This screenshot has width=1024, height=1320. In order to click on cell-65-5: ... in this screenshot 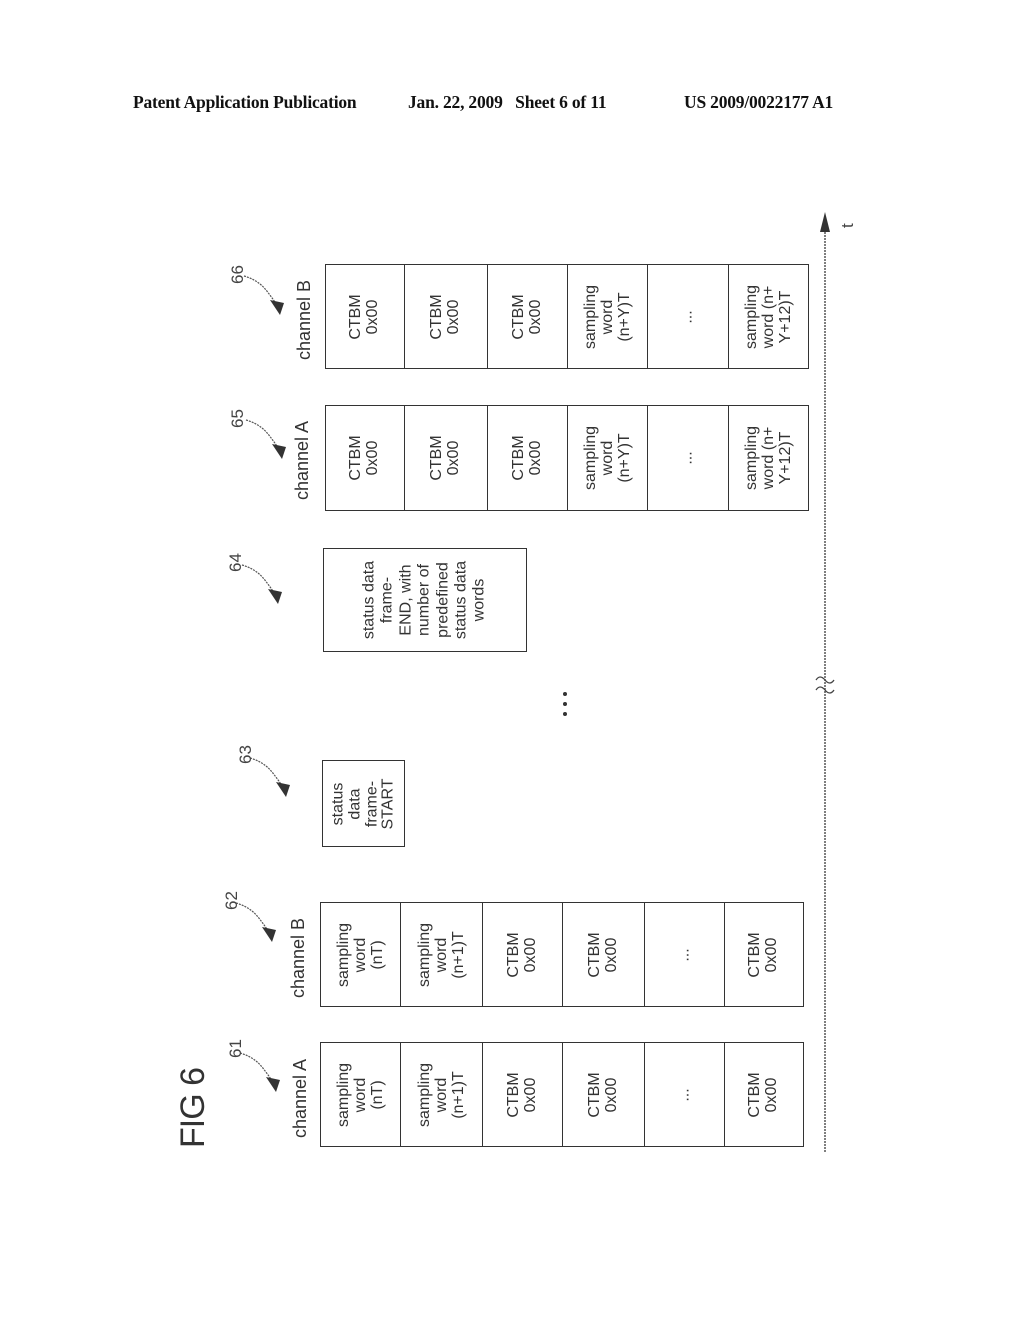, I will do `click(688, 458)`.